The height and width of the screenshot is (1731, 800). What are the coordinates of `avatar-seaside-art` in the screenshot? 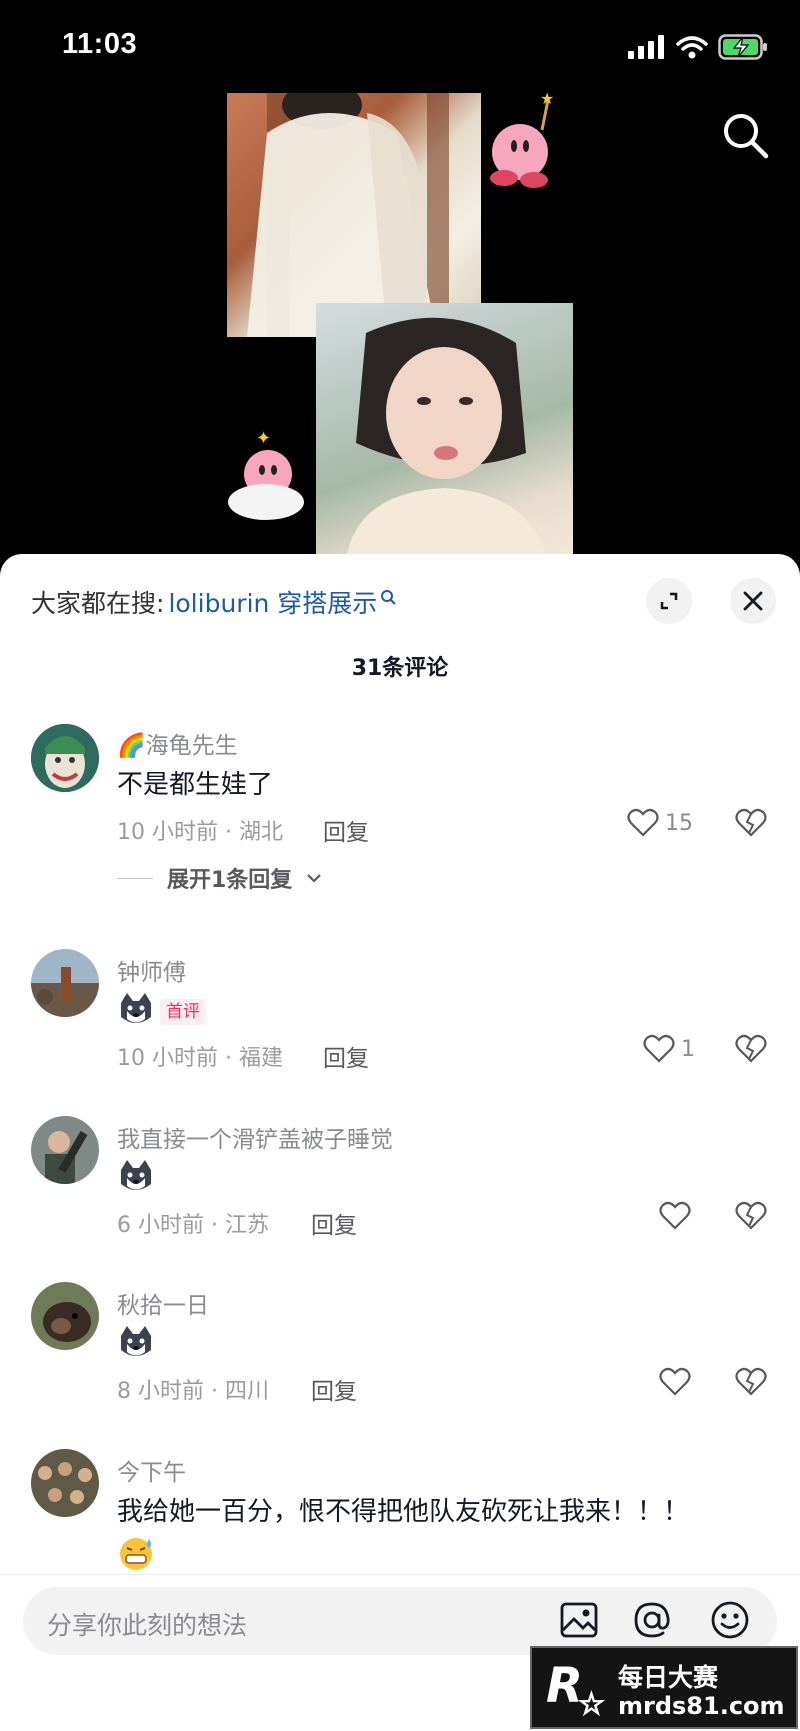 It's located at (65, 983).